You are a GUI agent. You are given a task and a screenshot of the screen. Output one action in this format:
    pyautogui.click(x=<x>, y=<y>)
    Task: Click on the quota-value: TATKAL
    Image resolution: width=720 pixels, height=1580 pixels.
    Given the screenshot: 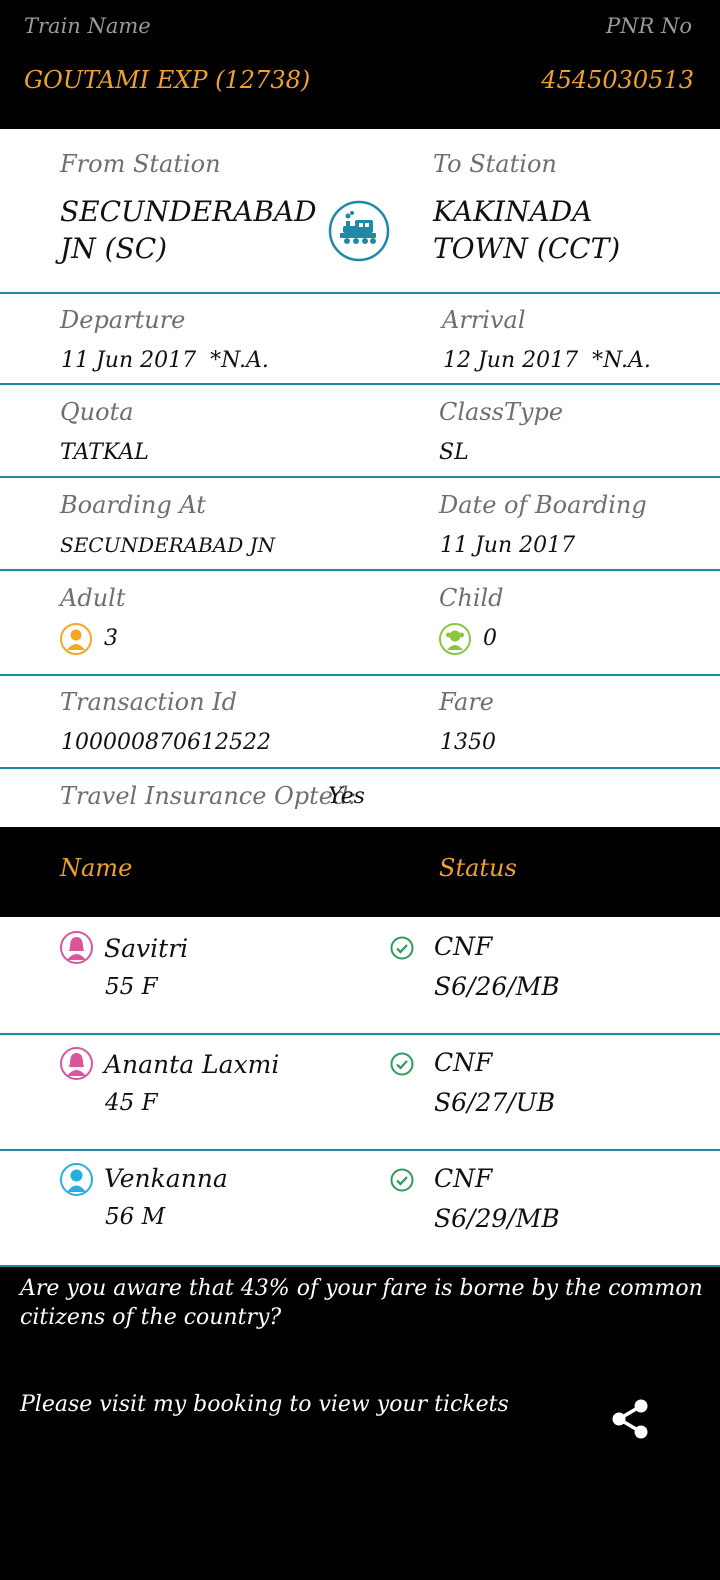 What is the action you would take?
    pyautogui.click(x=104, y=452)
    